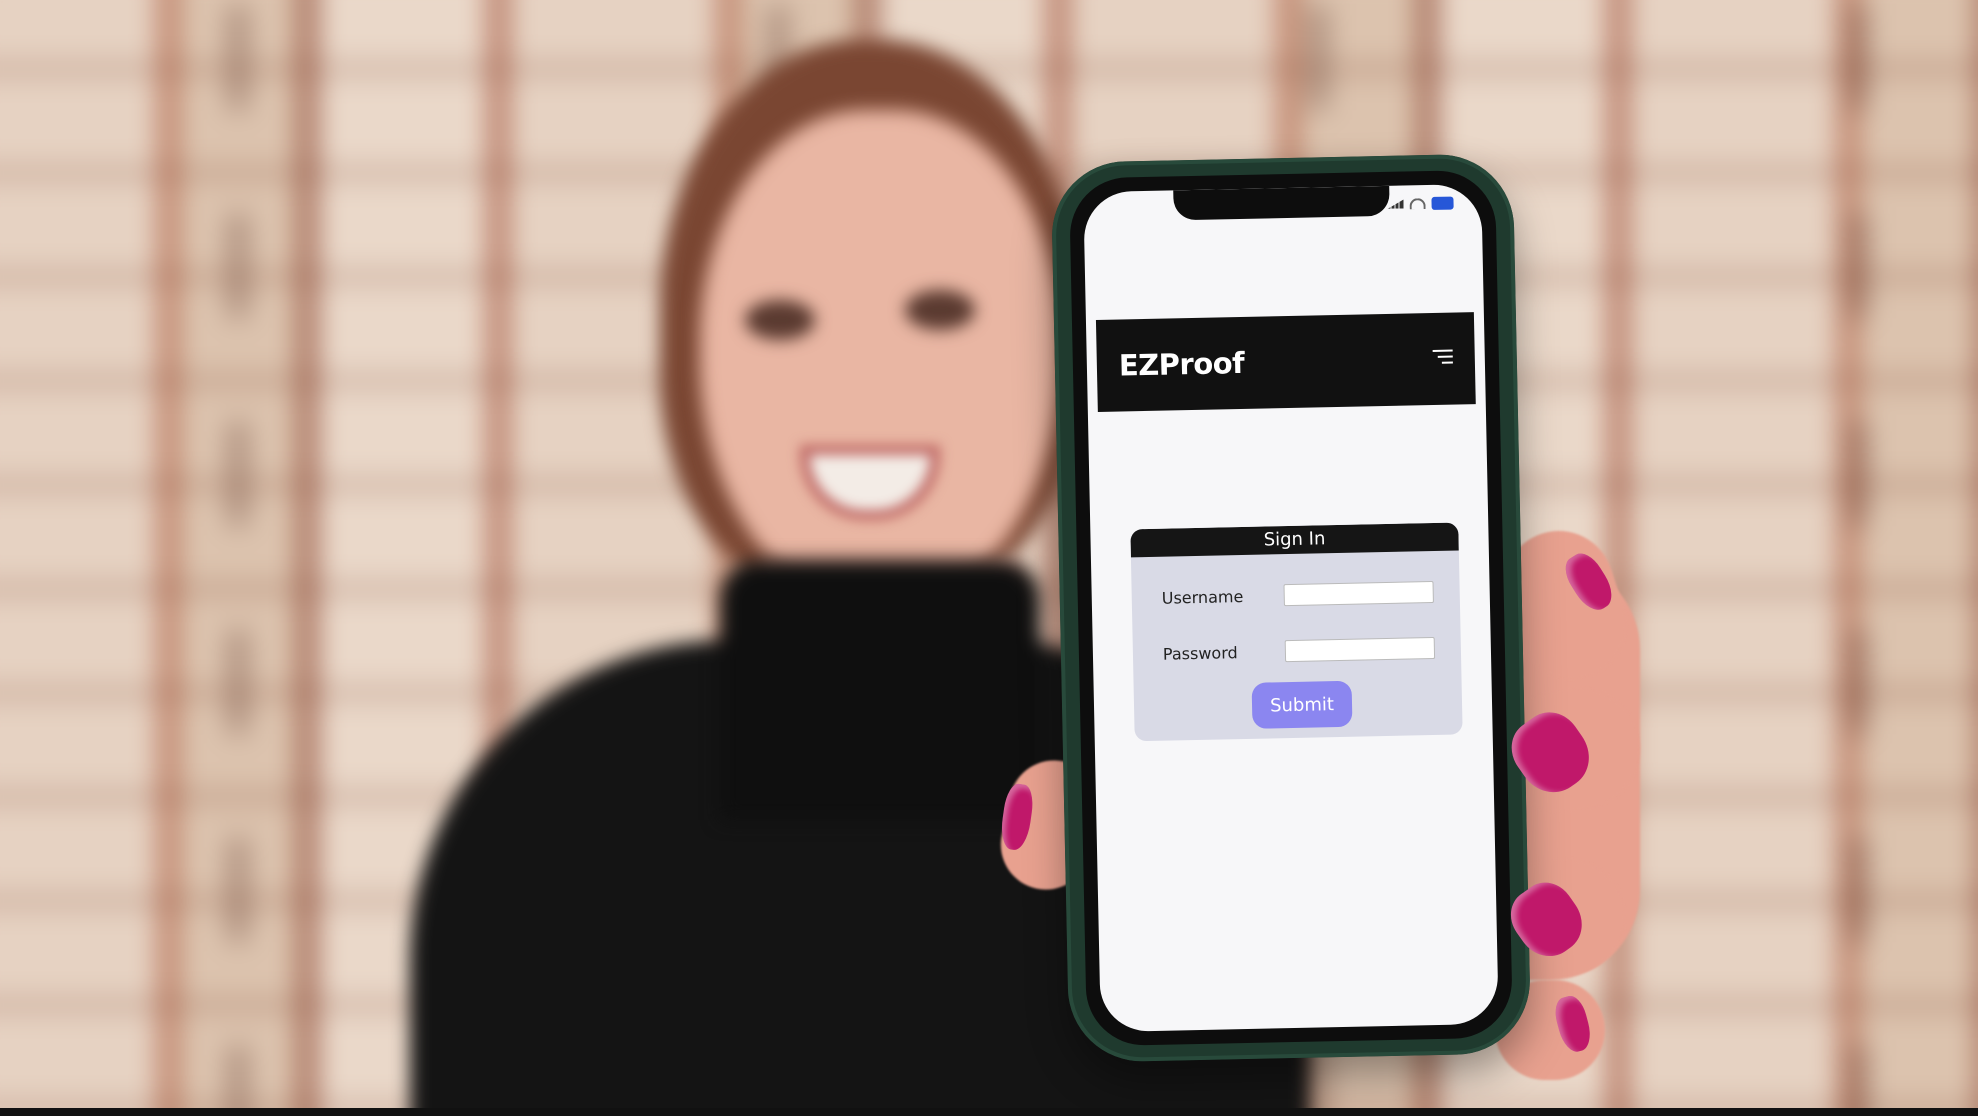  I want to click on phone-notch, so click(1281, 203).